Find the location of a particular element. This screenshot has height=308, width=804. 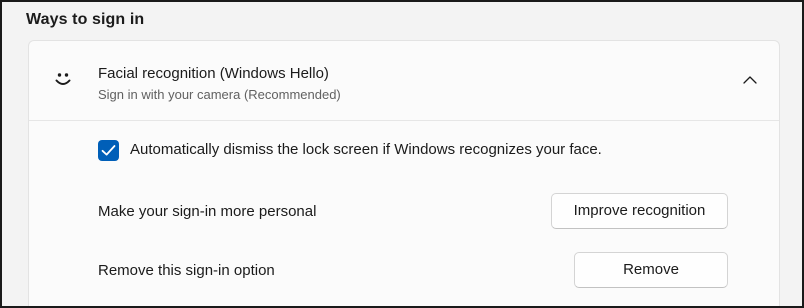

checkmark-icon is located at coordinates (108, 150).